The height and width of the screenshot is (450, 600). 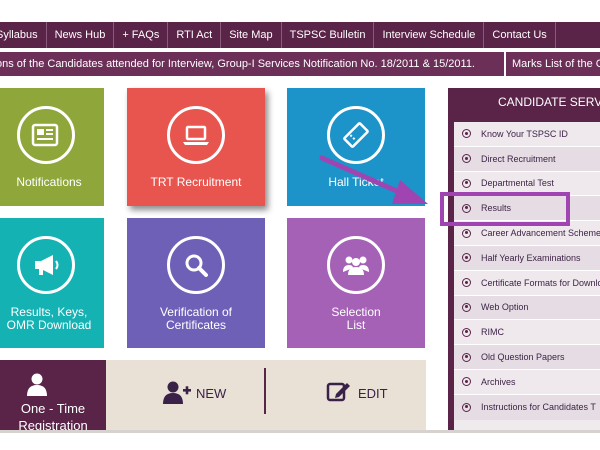 I want to click on registration-actions: NEW EDIT, so click(x=266, y=395).